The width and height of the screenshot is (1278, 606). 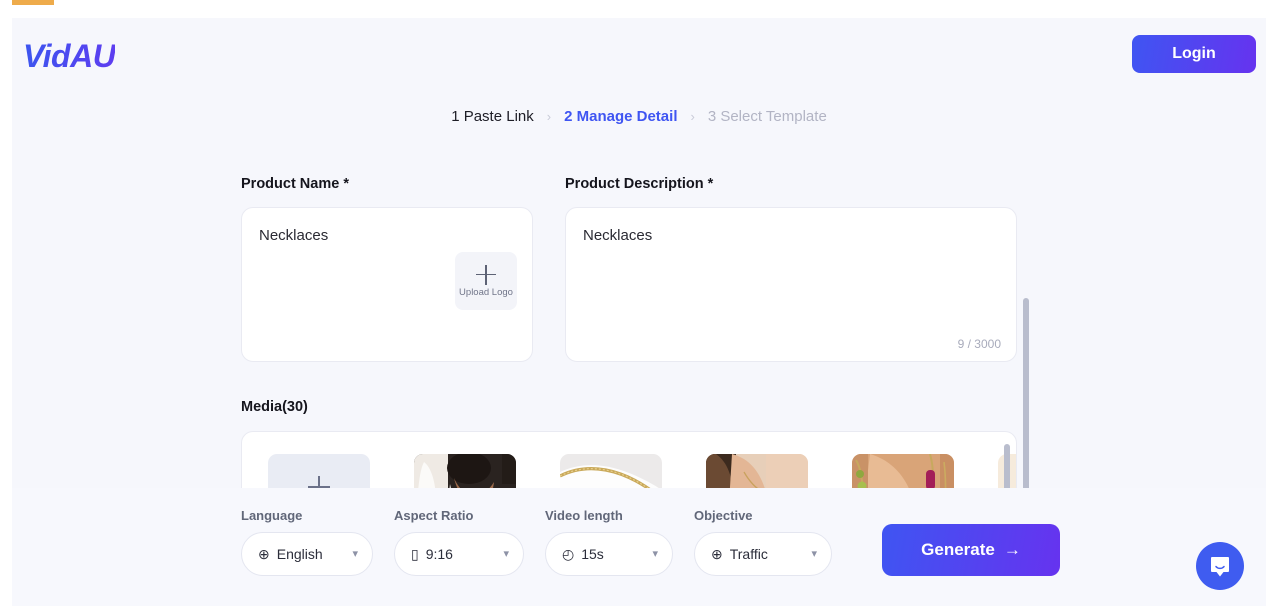 What do you see at coordinates (69, 56) in the screenshot?
I see `vidau-logo: VidAU` at bounding box center [69, 56].